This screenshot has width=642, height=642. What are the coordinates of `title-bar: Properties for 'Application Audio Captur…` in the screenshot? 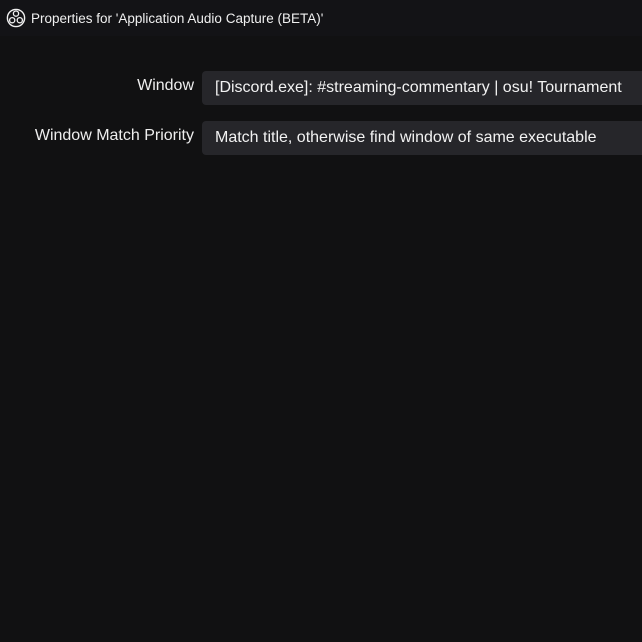 It's located at (321, 18).